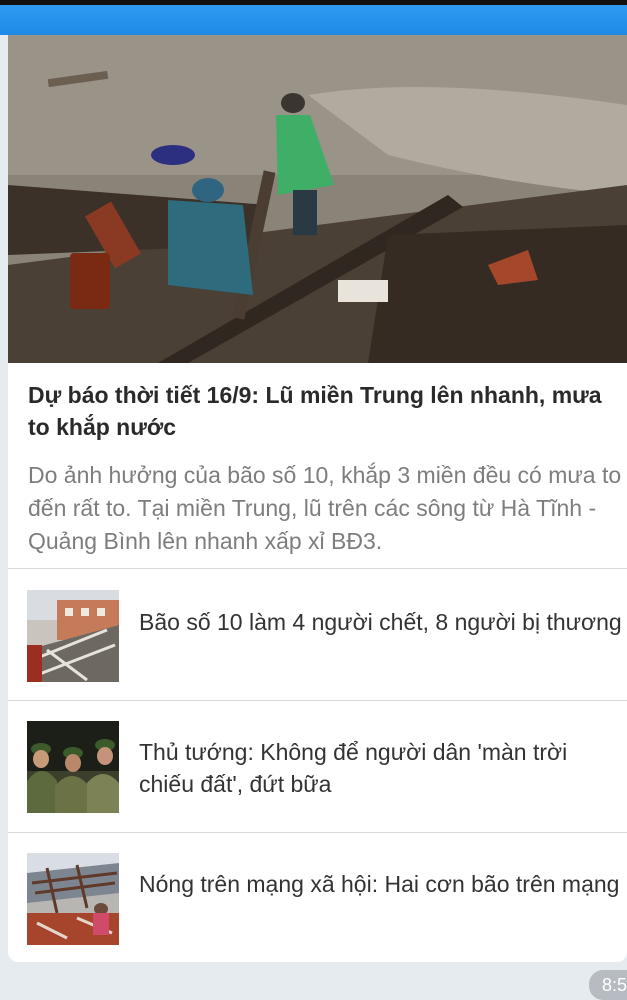 This screenshot has width=627, height=1000. I want to click on app-bar, so click(313, 20).